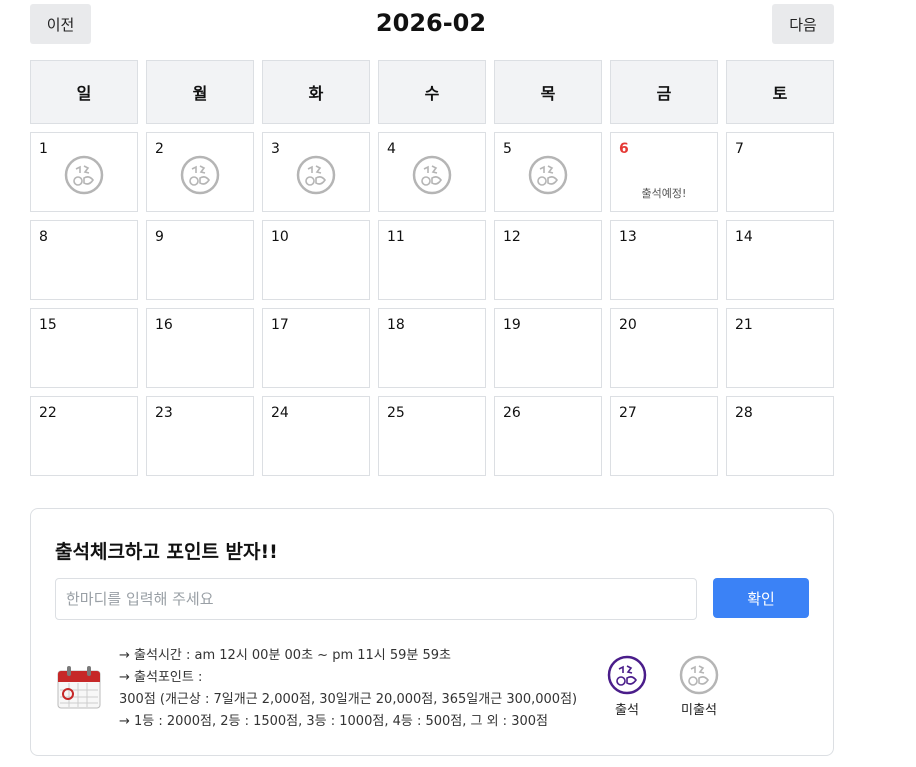 This screenshot has width=916, height=767. Describe the element at coordinates (391, 149) in the screenshot. I see `day-number: 4` at that location.